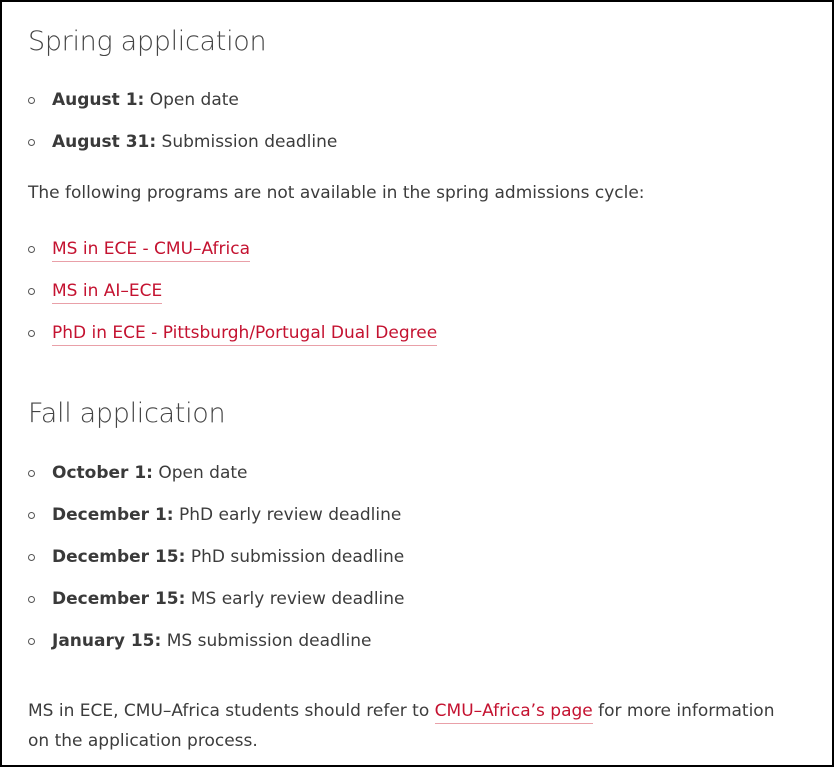 This screenshot has width=834, height=767. I want to click on list-item: October 1: Open date, so click(216, 484).